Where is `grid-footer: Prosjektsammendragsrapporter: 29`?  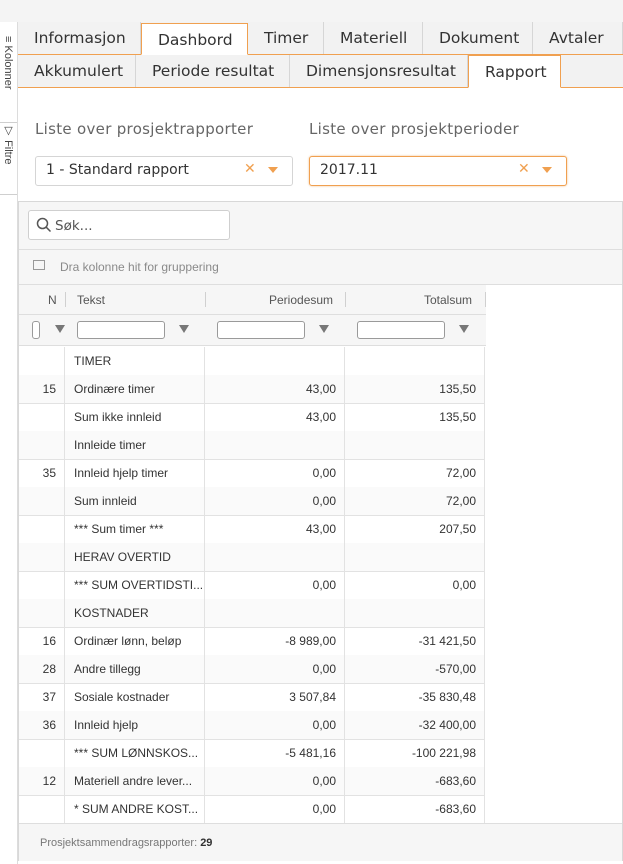 grid-footer: Prosjektsammendragsrapporter: 29 is located at coordinates (320, 842).